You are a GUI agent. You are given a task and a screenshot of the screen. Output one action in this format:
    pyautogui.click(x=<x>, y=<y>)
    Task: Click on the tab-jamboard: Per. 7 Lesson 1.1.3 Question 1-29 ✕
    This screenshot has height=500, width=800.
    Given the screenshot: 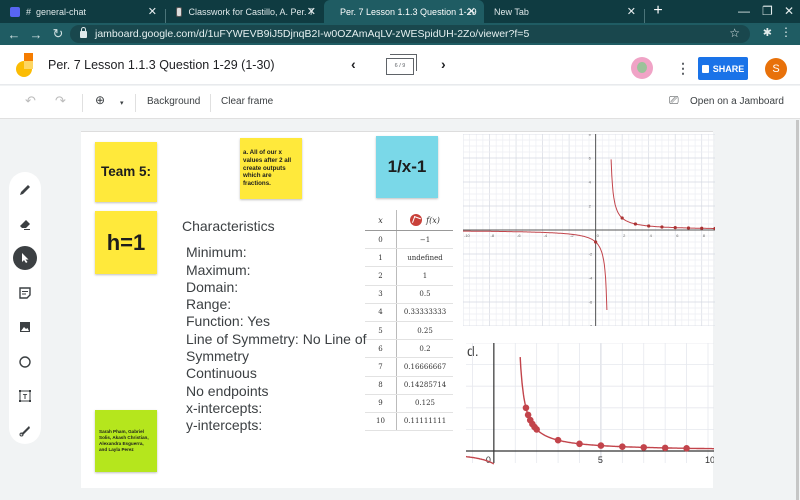 What is the action you would take?
    pyautogui.click(x=404, y=11)
    